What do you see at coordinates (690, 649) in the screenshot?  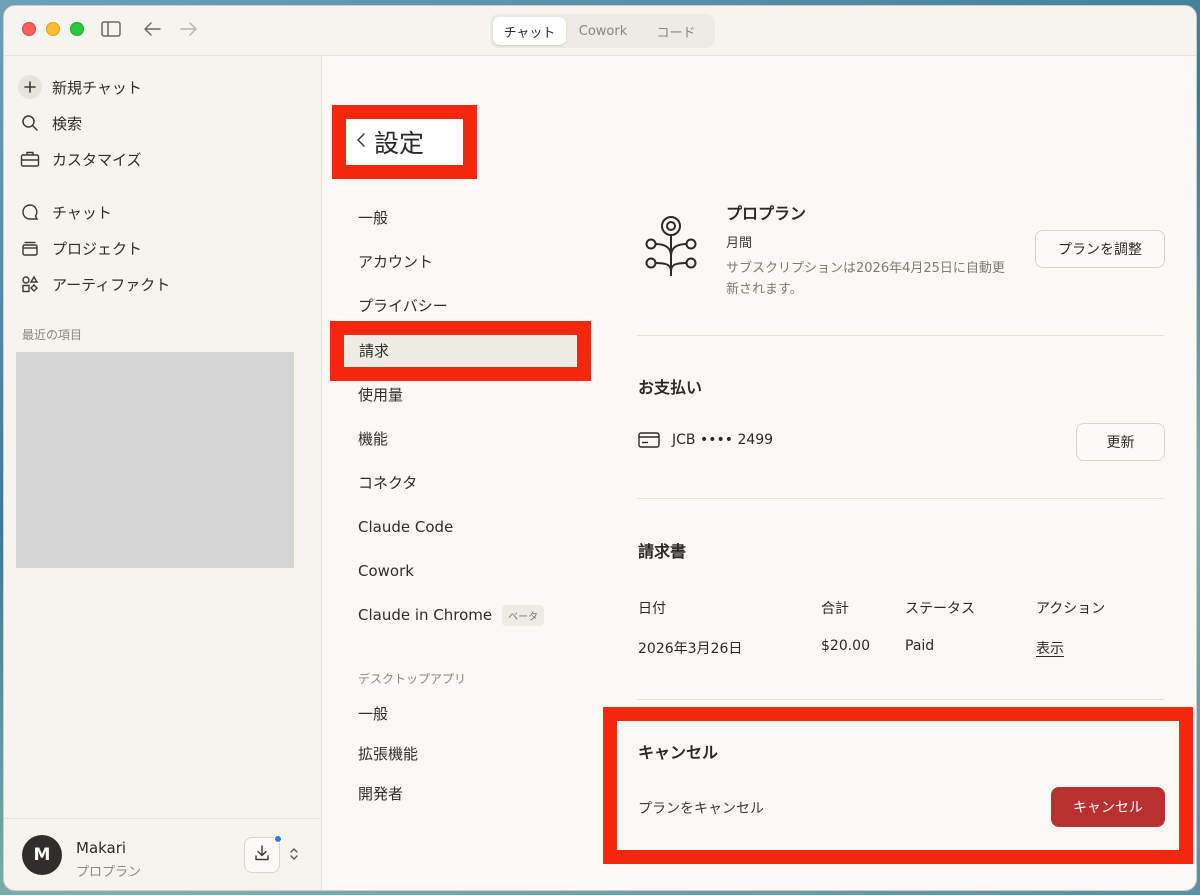 I see `invoice-date: 2026年3月26日` at bounding box center [690, 649].